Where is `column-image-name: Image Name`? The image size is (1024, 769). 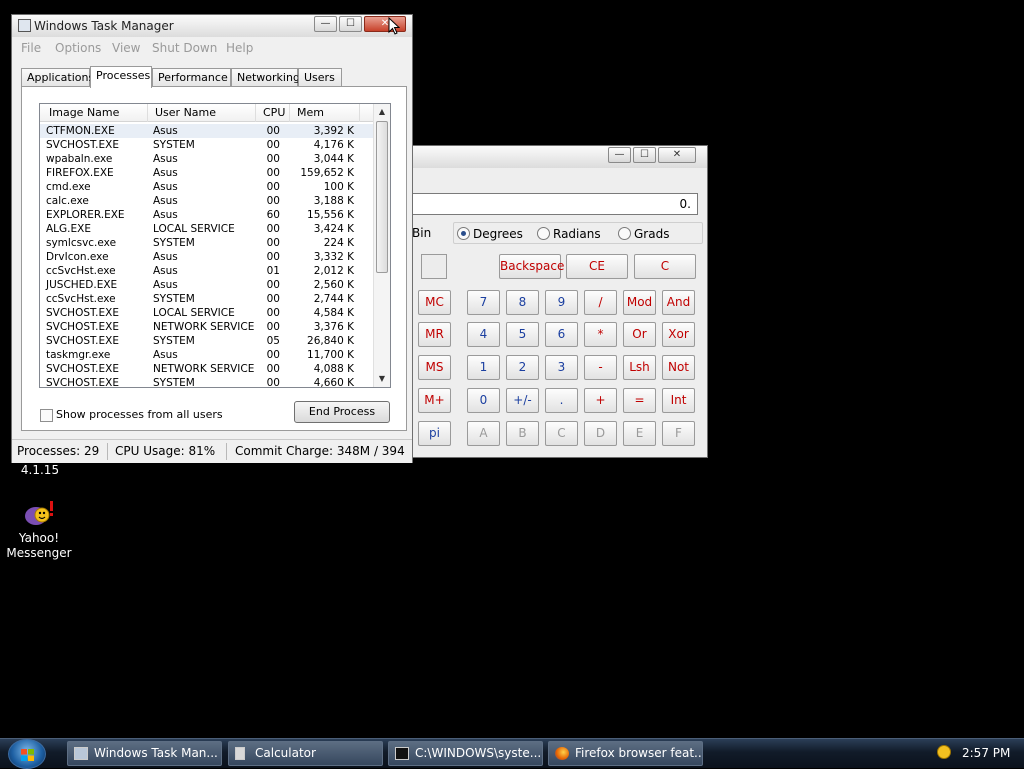
column-image-name: Image Name is located at coordinates (94, 113).